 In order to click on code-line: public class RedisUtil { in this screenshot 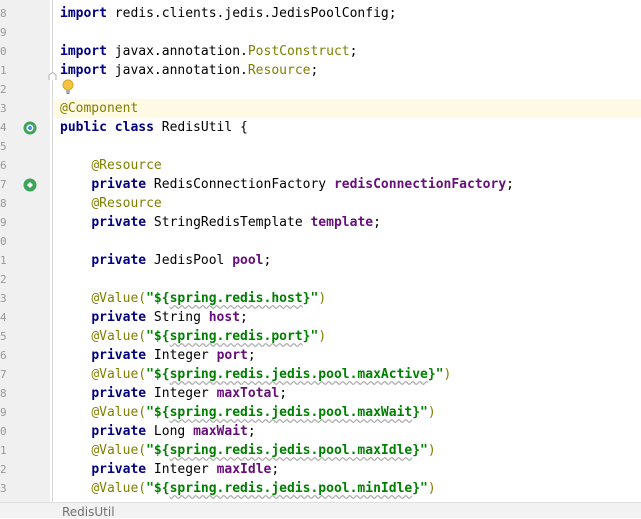, I will do `click(347, 127)`.